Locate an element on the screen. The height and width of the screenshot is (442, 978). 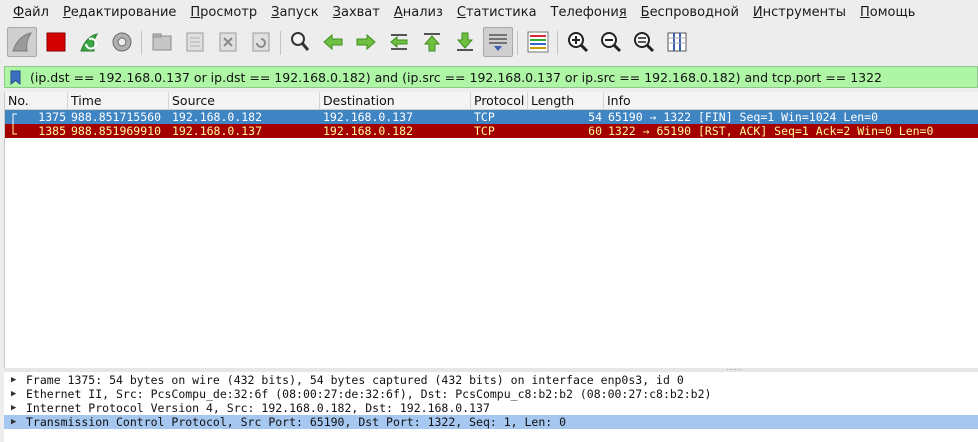
column-header-destination: Destination is located at coordinates (395, 101).